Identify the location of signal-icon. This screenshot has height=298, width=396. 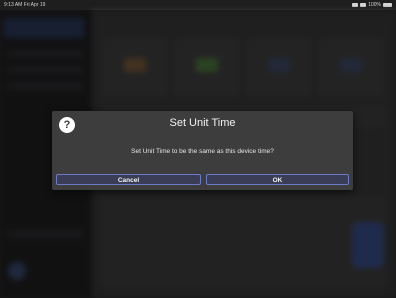
(355, 5).